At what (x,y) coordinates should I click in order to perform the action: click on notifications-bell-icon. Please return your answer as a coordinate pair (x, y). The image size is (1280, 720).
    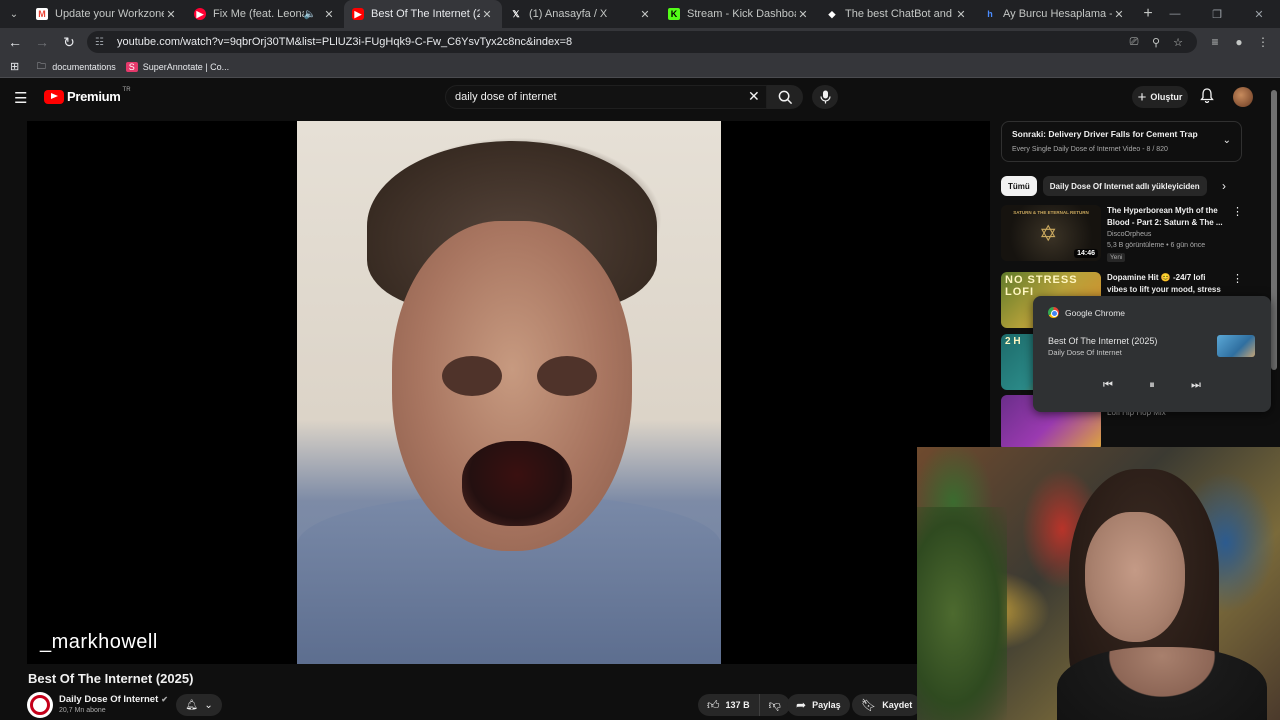
    Looking at the image, I should click on (1207, 98).